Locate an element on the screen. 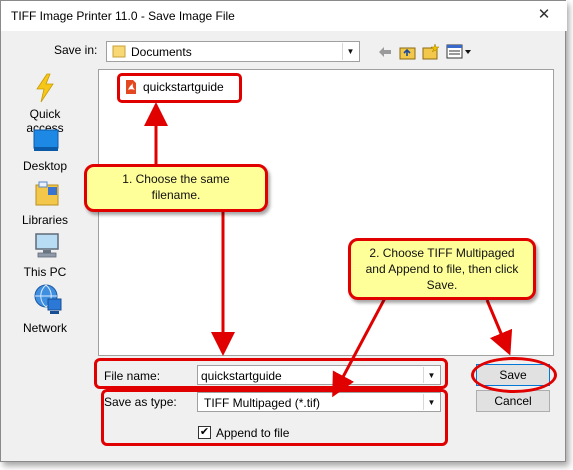 The image size is (573, 470). arrow-to-save-type is located at coordinates (359, 347).